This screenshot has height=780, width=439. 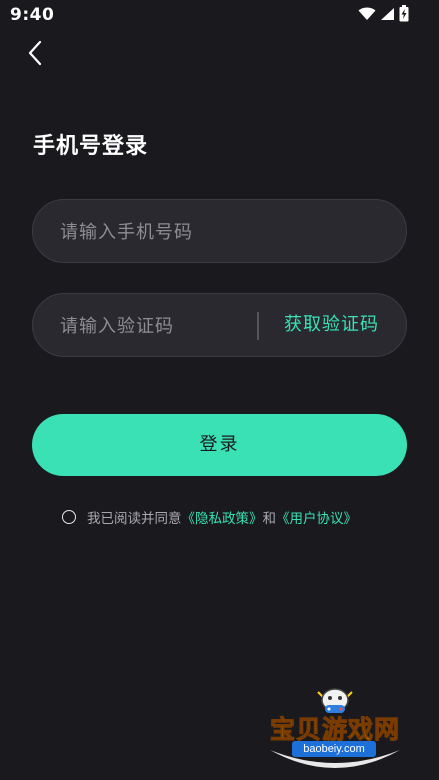 I want to click on code-field-container: 获取验证码, so click(x=219, y=325).